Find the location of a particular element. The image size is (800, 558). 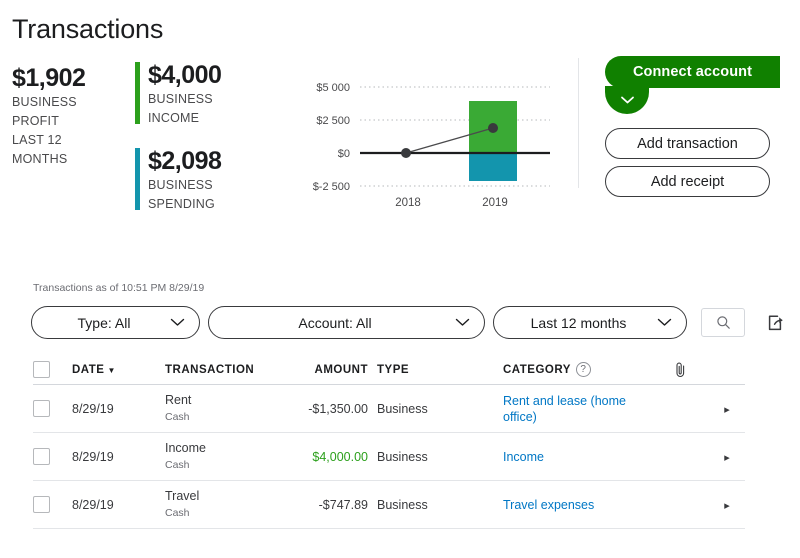

cell-transaction: Rent Cash is located at coordinates (229, 408).